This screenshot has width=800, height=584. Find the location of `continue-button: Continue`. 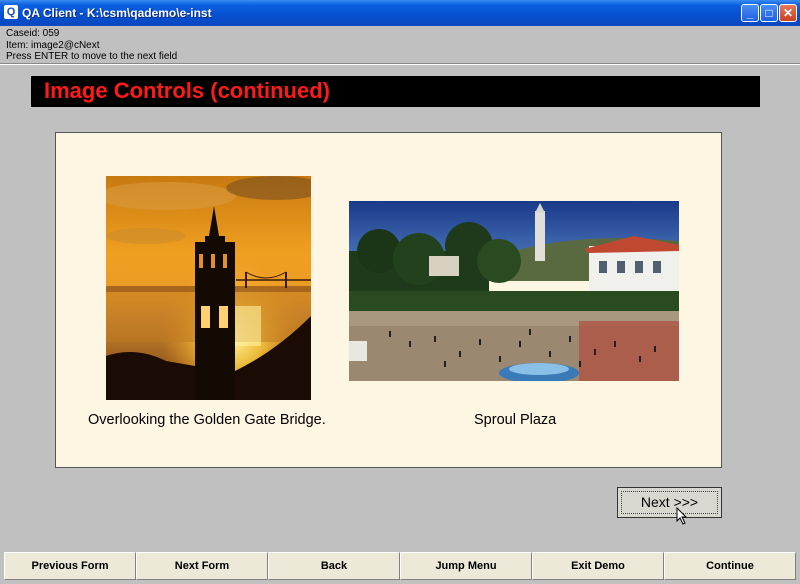

continue-button: Continue is located at coordinates (730, 566).